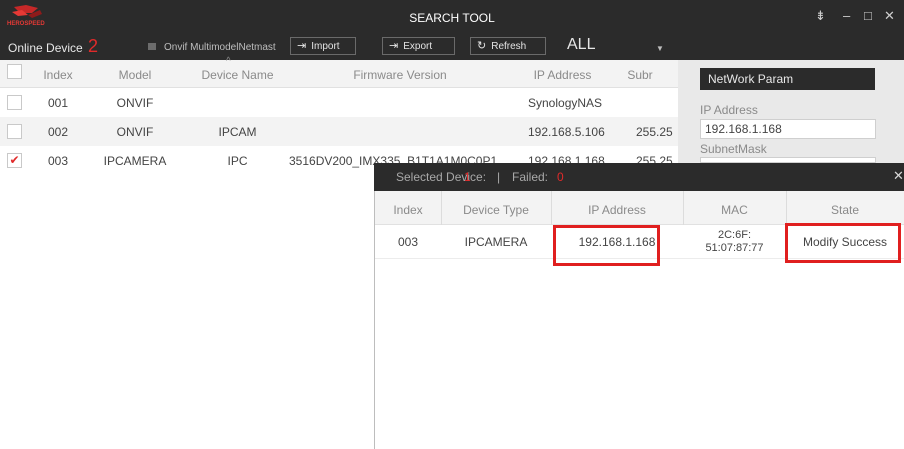 This screenshot has height=449, width=904. Describe the element at coordinates (565, 103) in the screenshot. I see `row-ip-address: SynologyNAS` at that location.